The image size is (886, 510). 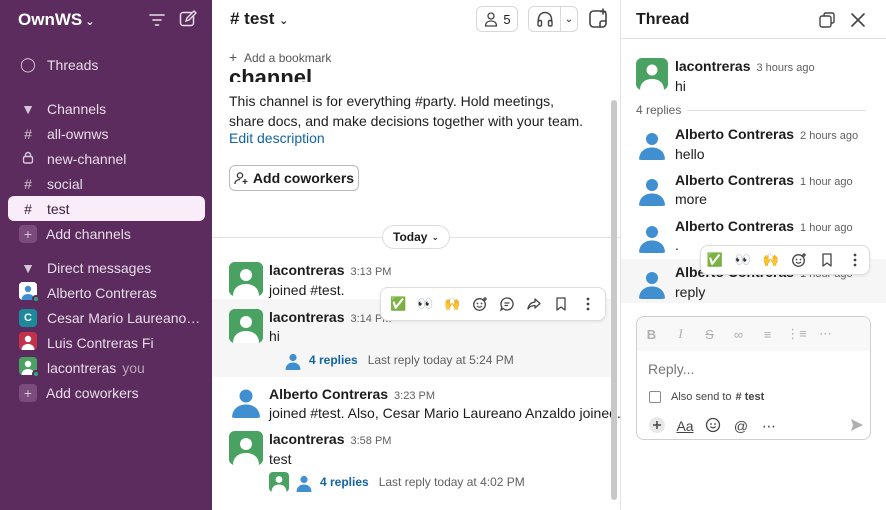 What do you see at coordinates (545, 19) in the screenshot?
I see `headphones-icon` at bounding box center [545, 19].